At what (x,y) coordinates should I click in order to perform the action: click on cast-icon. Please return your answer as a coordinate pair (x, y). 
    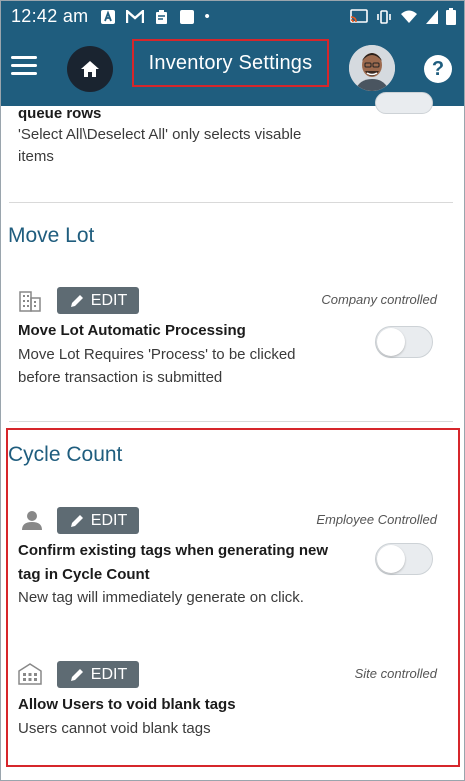
    Looking at the image, I should click on (359, 15).